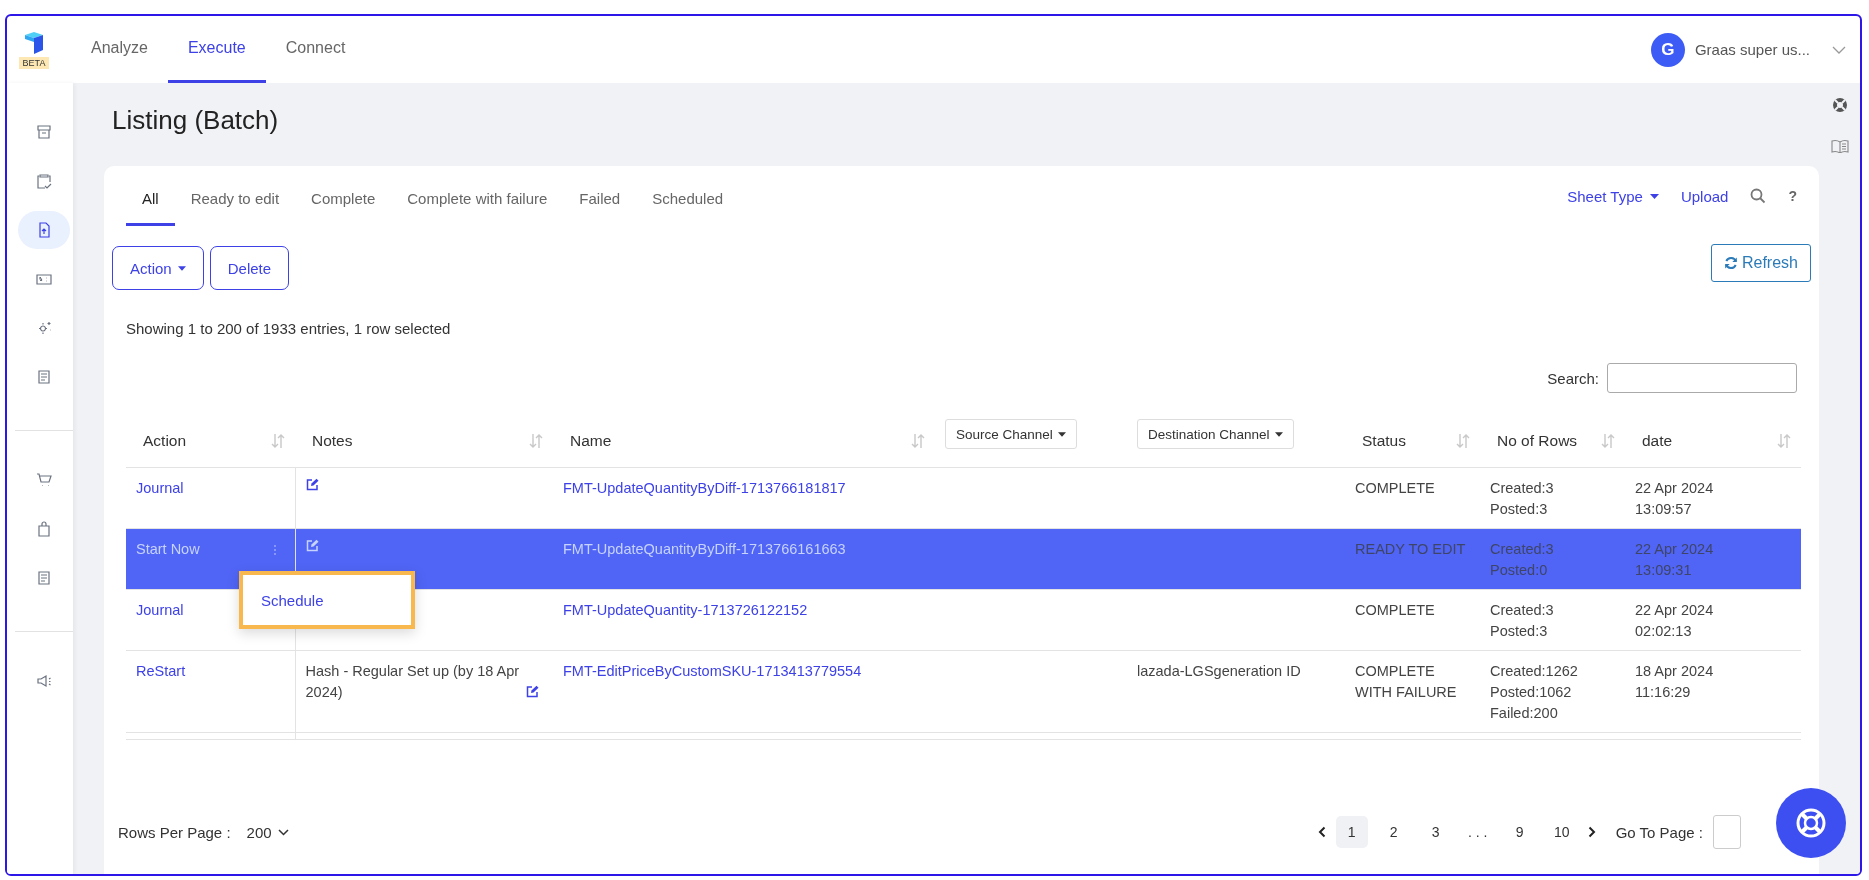 The height and width of the screenshot is (880, 1869). What do you see at coordinates (688, 196) in the screenshot?
I see `filter-tab: Scheduled` at bounding box center [688, 196].